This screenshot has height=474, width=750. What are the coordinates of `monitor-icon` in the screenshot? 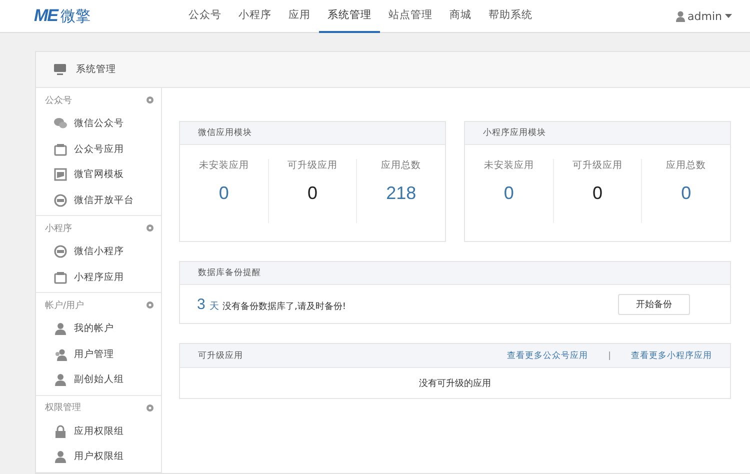 It's located at (60, 69).